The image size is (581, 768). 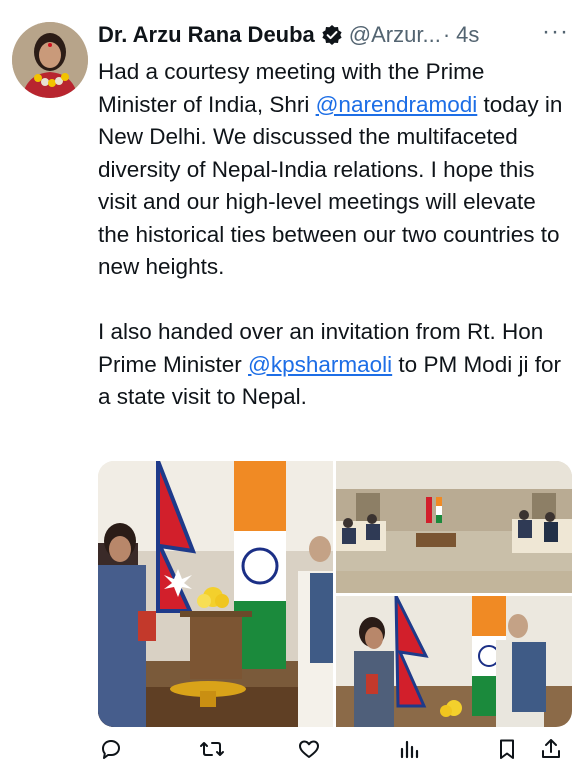 What do you see at coordinates (507, 749) in the screenshot?
I see `bookmark-icon` at bounding box center [507, 749].